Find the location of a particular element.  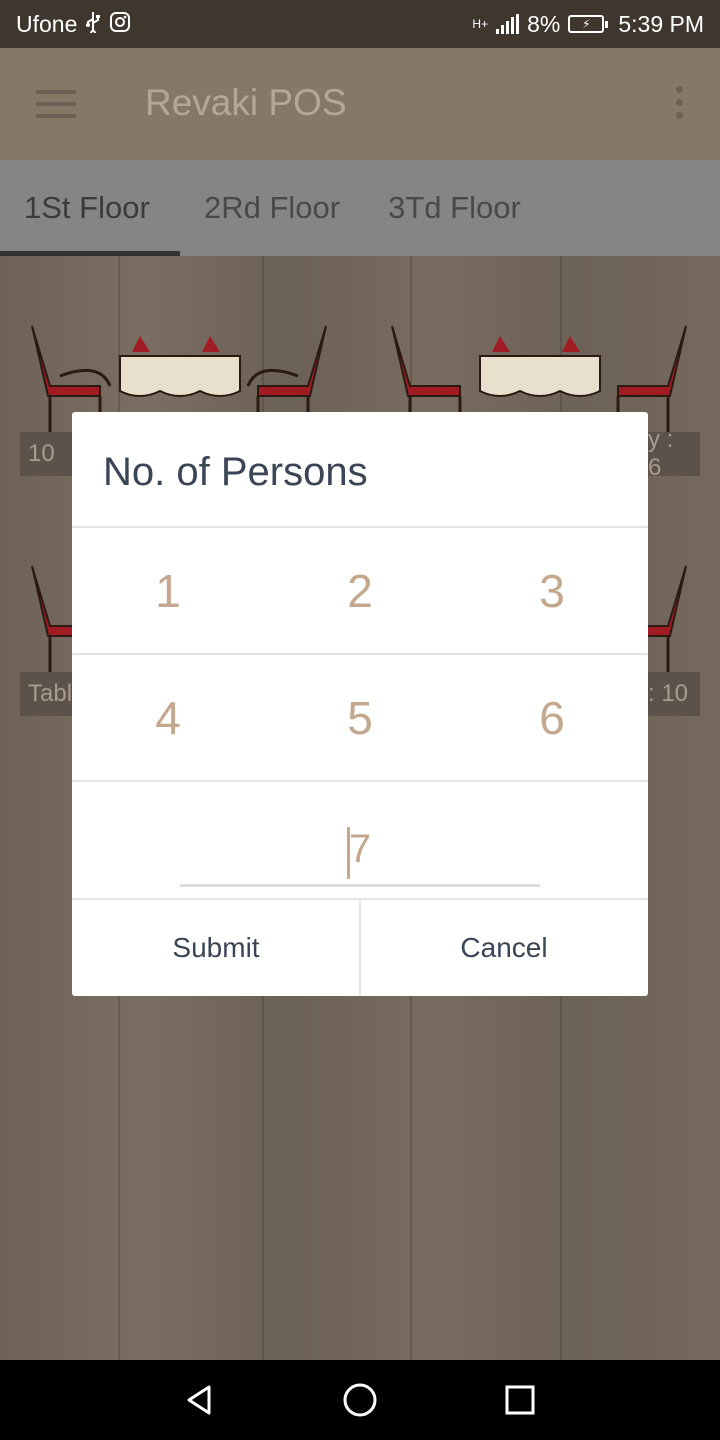

back-triangle-icon is located at coordinates (200, 1400).